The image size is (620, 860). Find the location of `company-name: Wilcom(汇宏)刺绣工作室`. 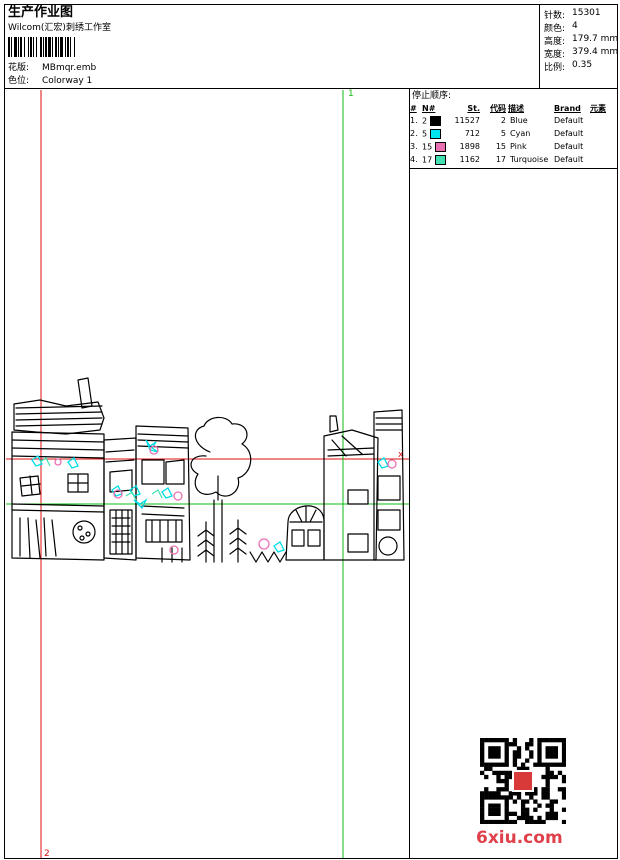

company-name: Wilcom(汇宏)刺绣工作室 is located at coordinates (59, 28).